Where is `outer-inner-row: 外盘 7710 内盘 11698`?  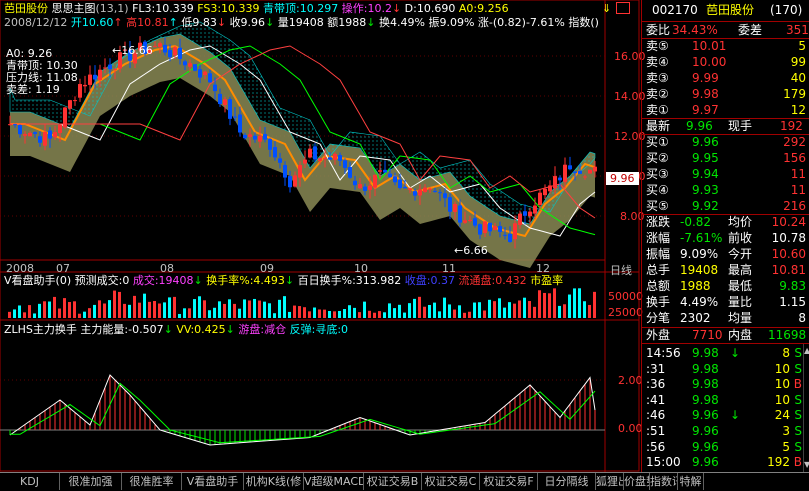
outer-inner-row: 外盘 7710 内盘 11698 is located at coordinates (725, 335).